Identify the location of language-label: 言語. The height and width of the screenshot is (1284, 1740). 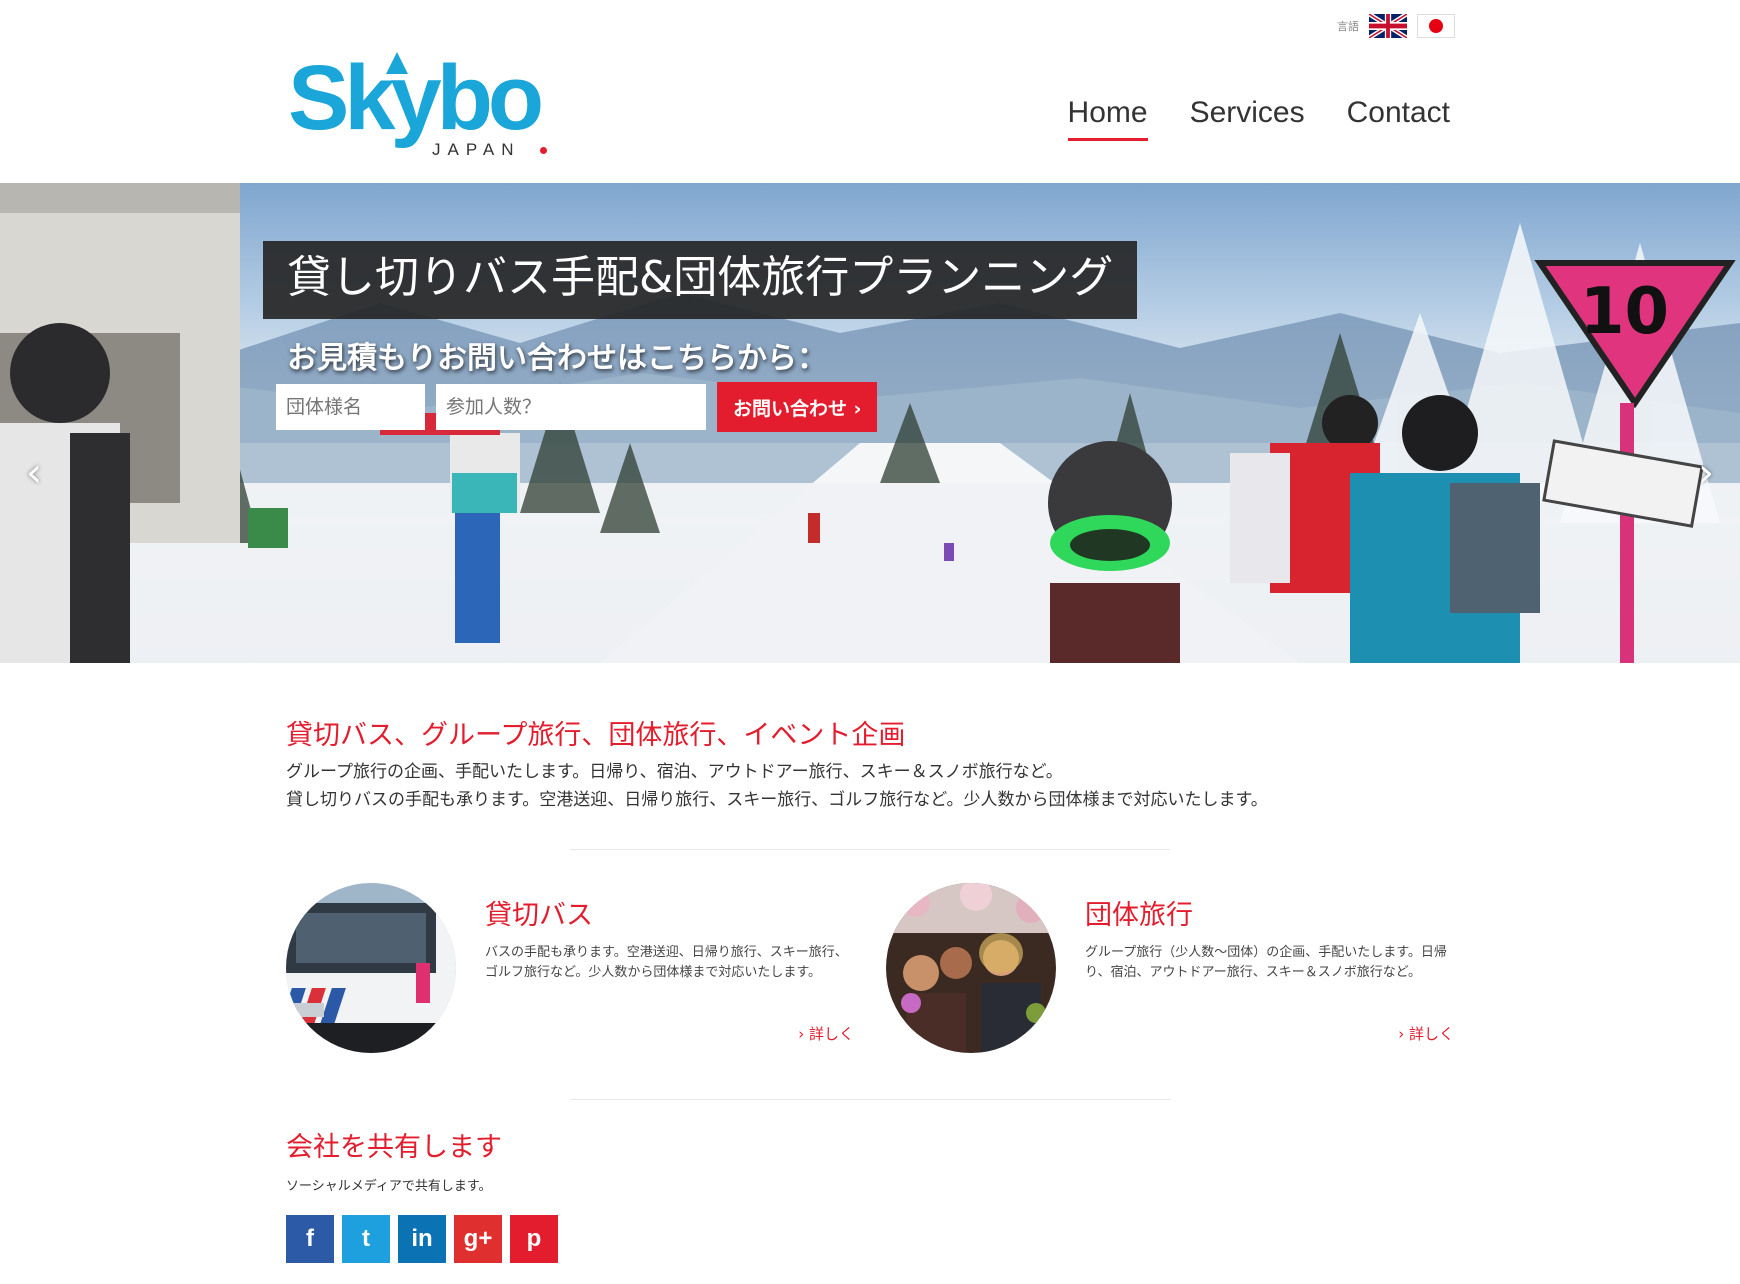
(1348, 26).